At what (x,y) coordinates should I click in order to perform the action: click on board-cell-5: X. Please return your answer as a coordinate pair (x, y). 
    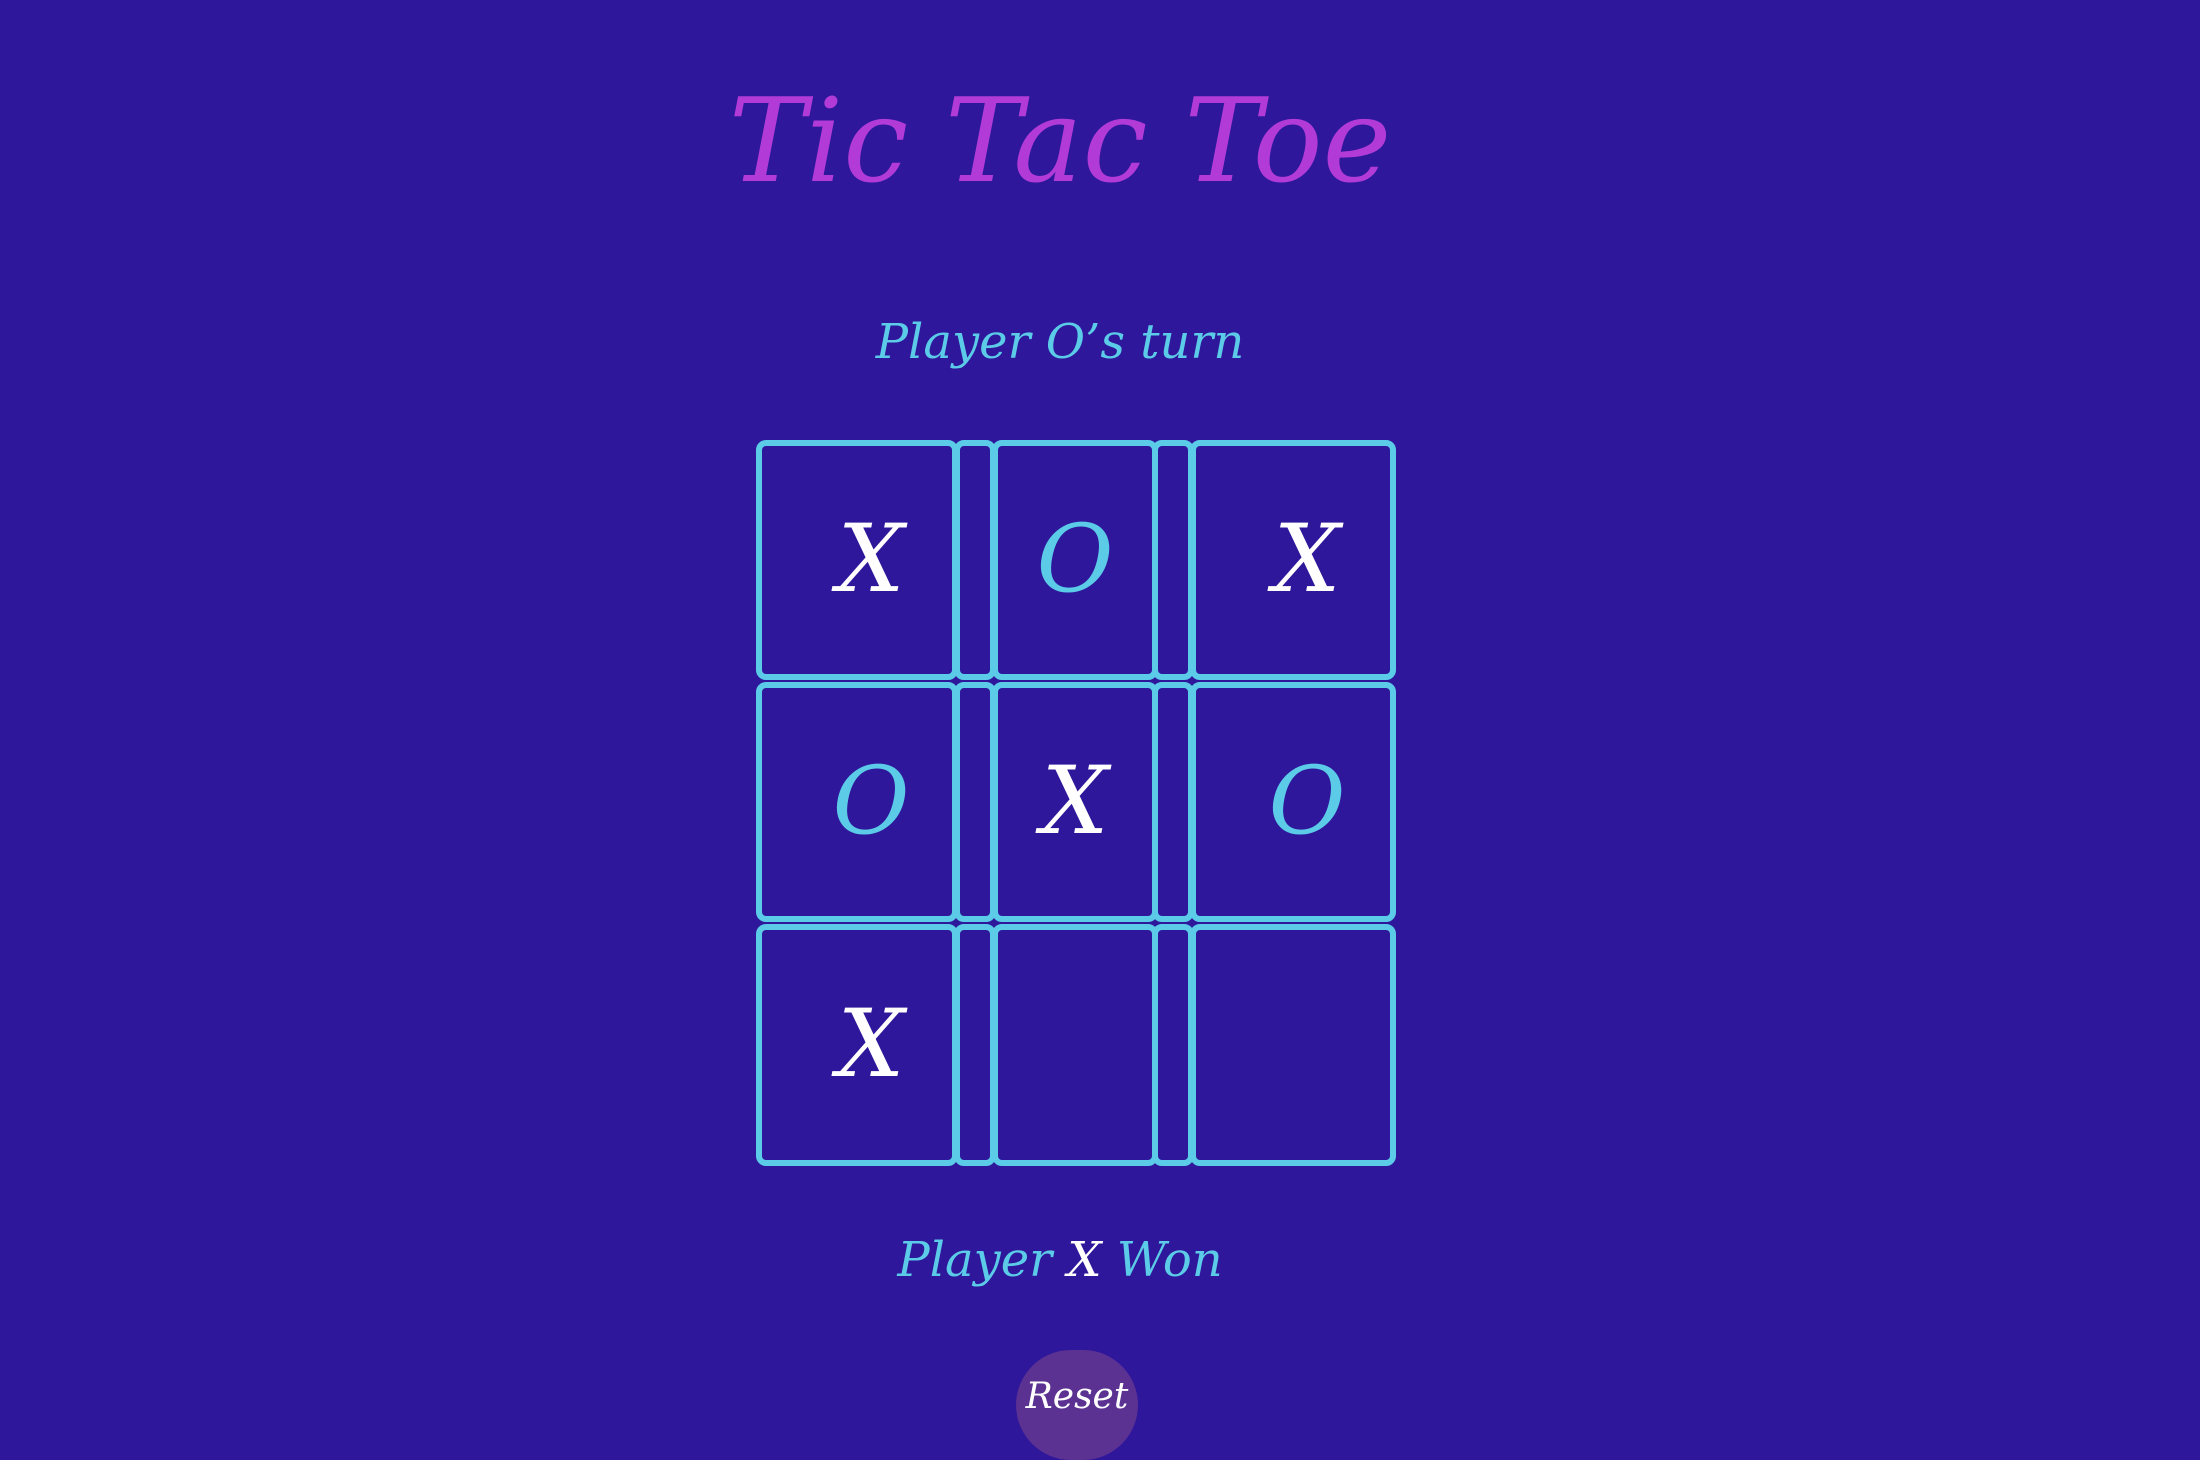
    Looking at the image, I should click on (1075, 802).